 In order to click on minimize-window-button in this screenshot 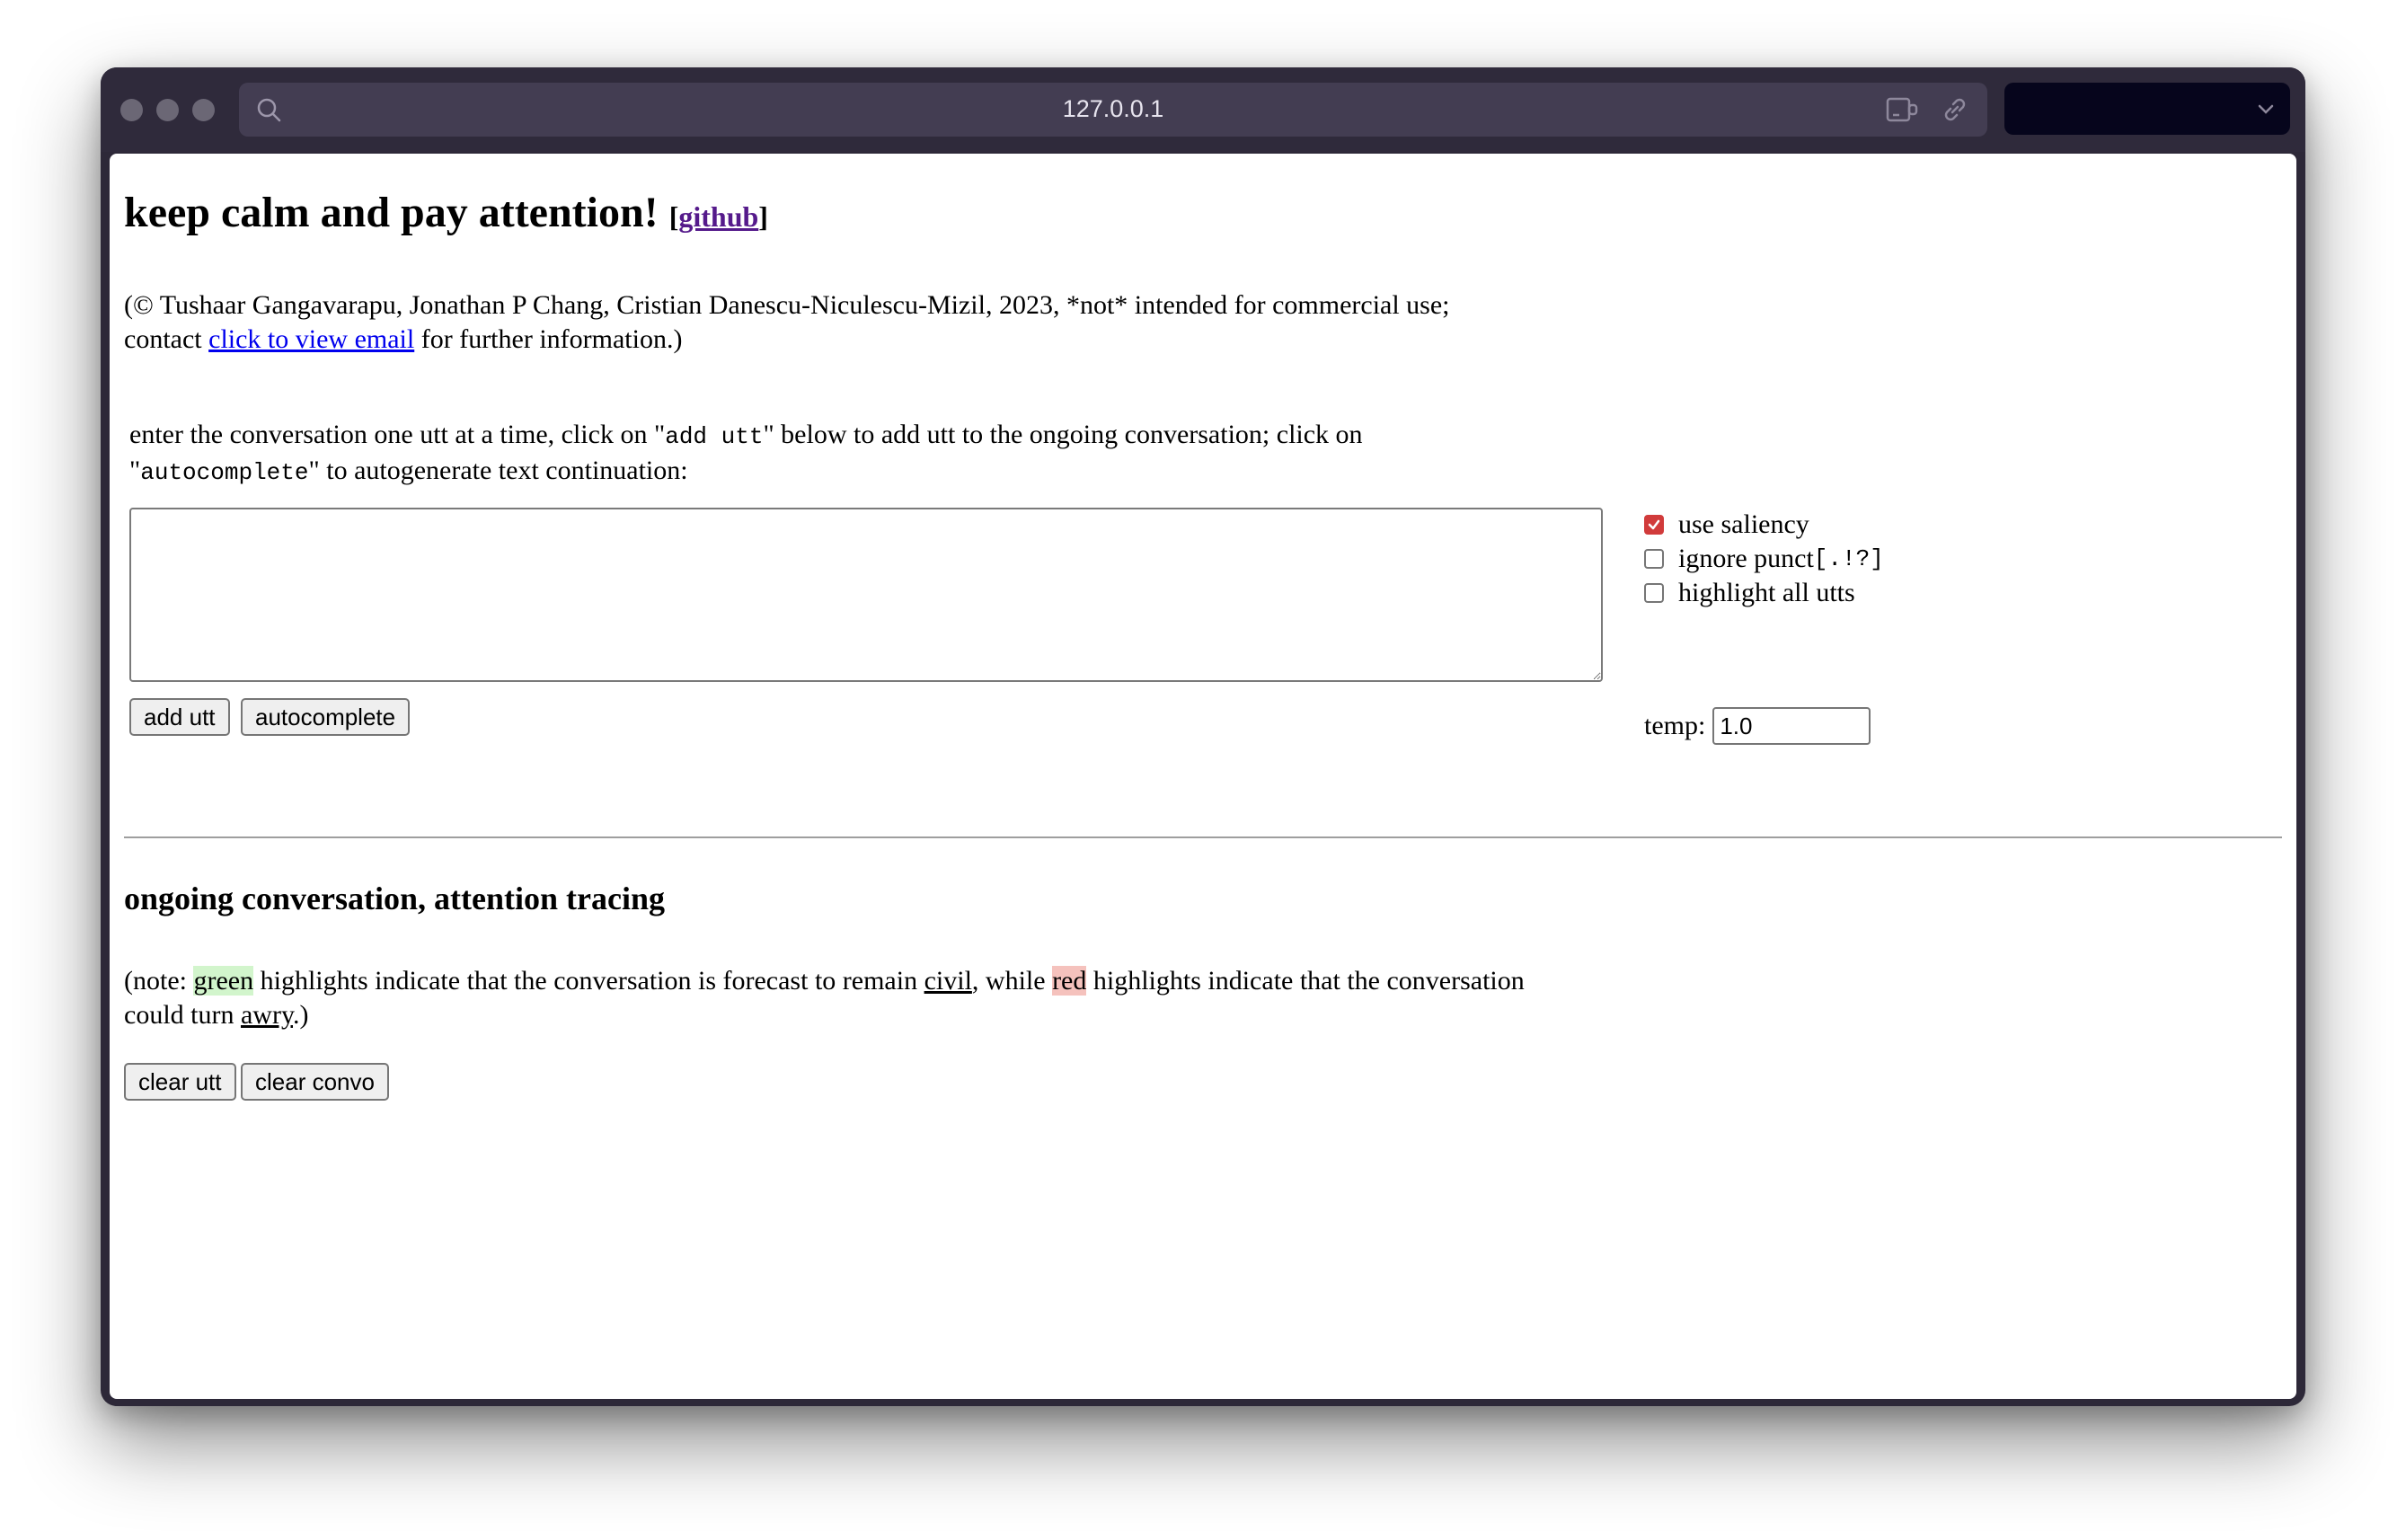, I will do `click(167, 110)`.